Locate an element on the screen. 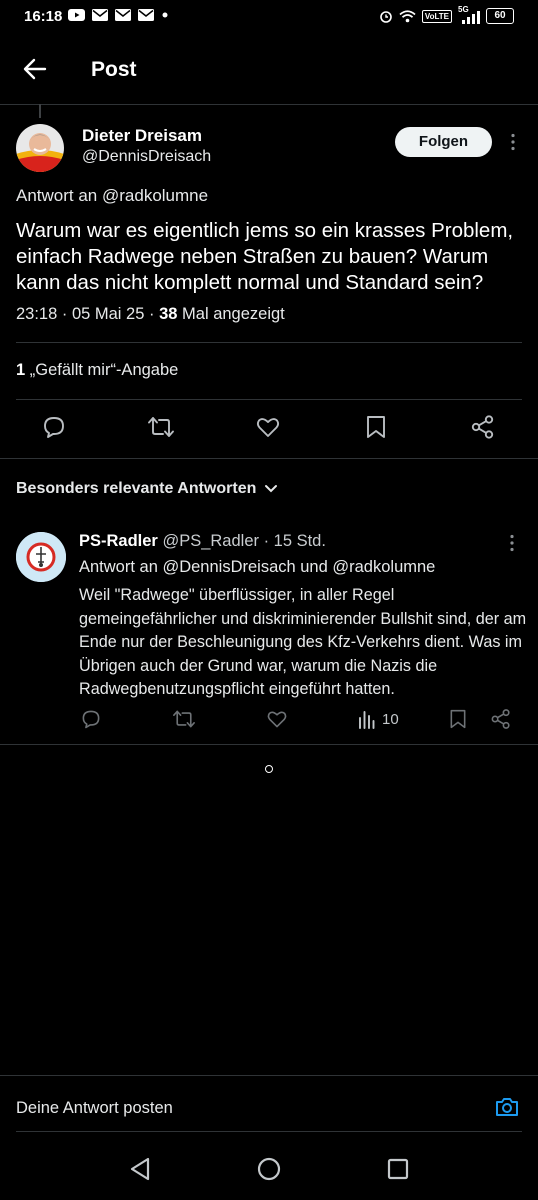  views-chart-icon is located at coordinates (367, 720).